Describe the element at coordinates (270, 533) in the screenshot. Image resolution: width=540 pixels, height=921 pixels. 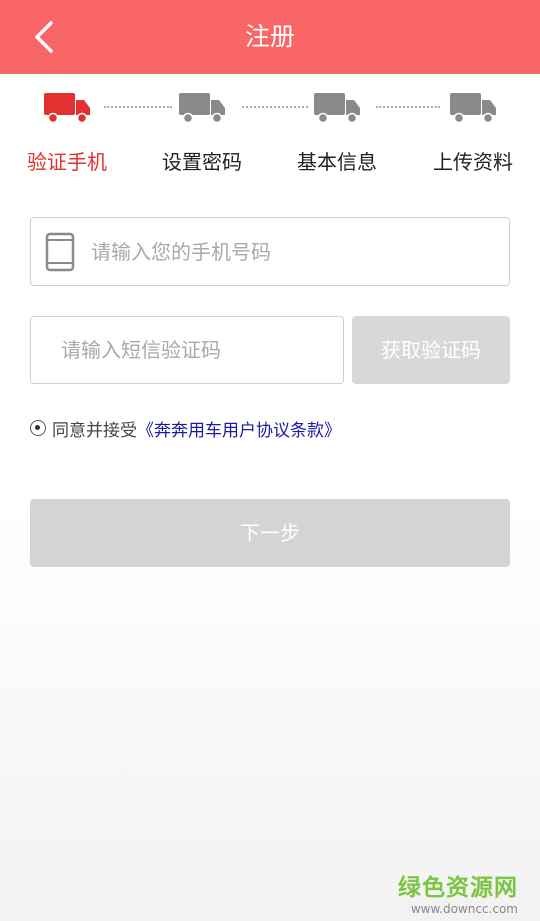
I see `next-step-button: 下一步` at that location.